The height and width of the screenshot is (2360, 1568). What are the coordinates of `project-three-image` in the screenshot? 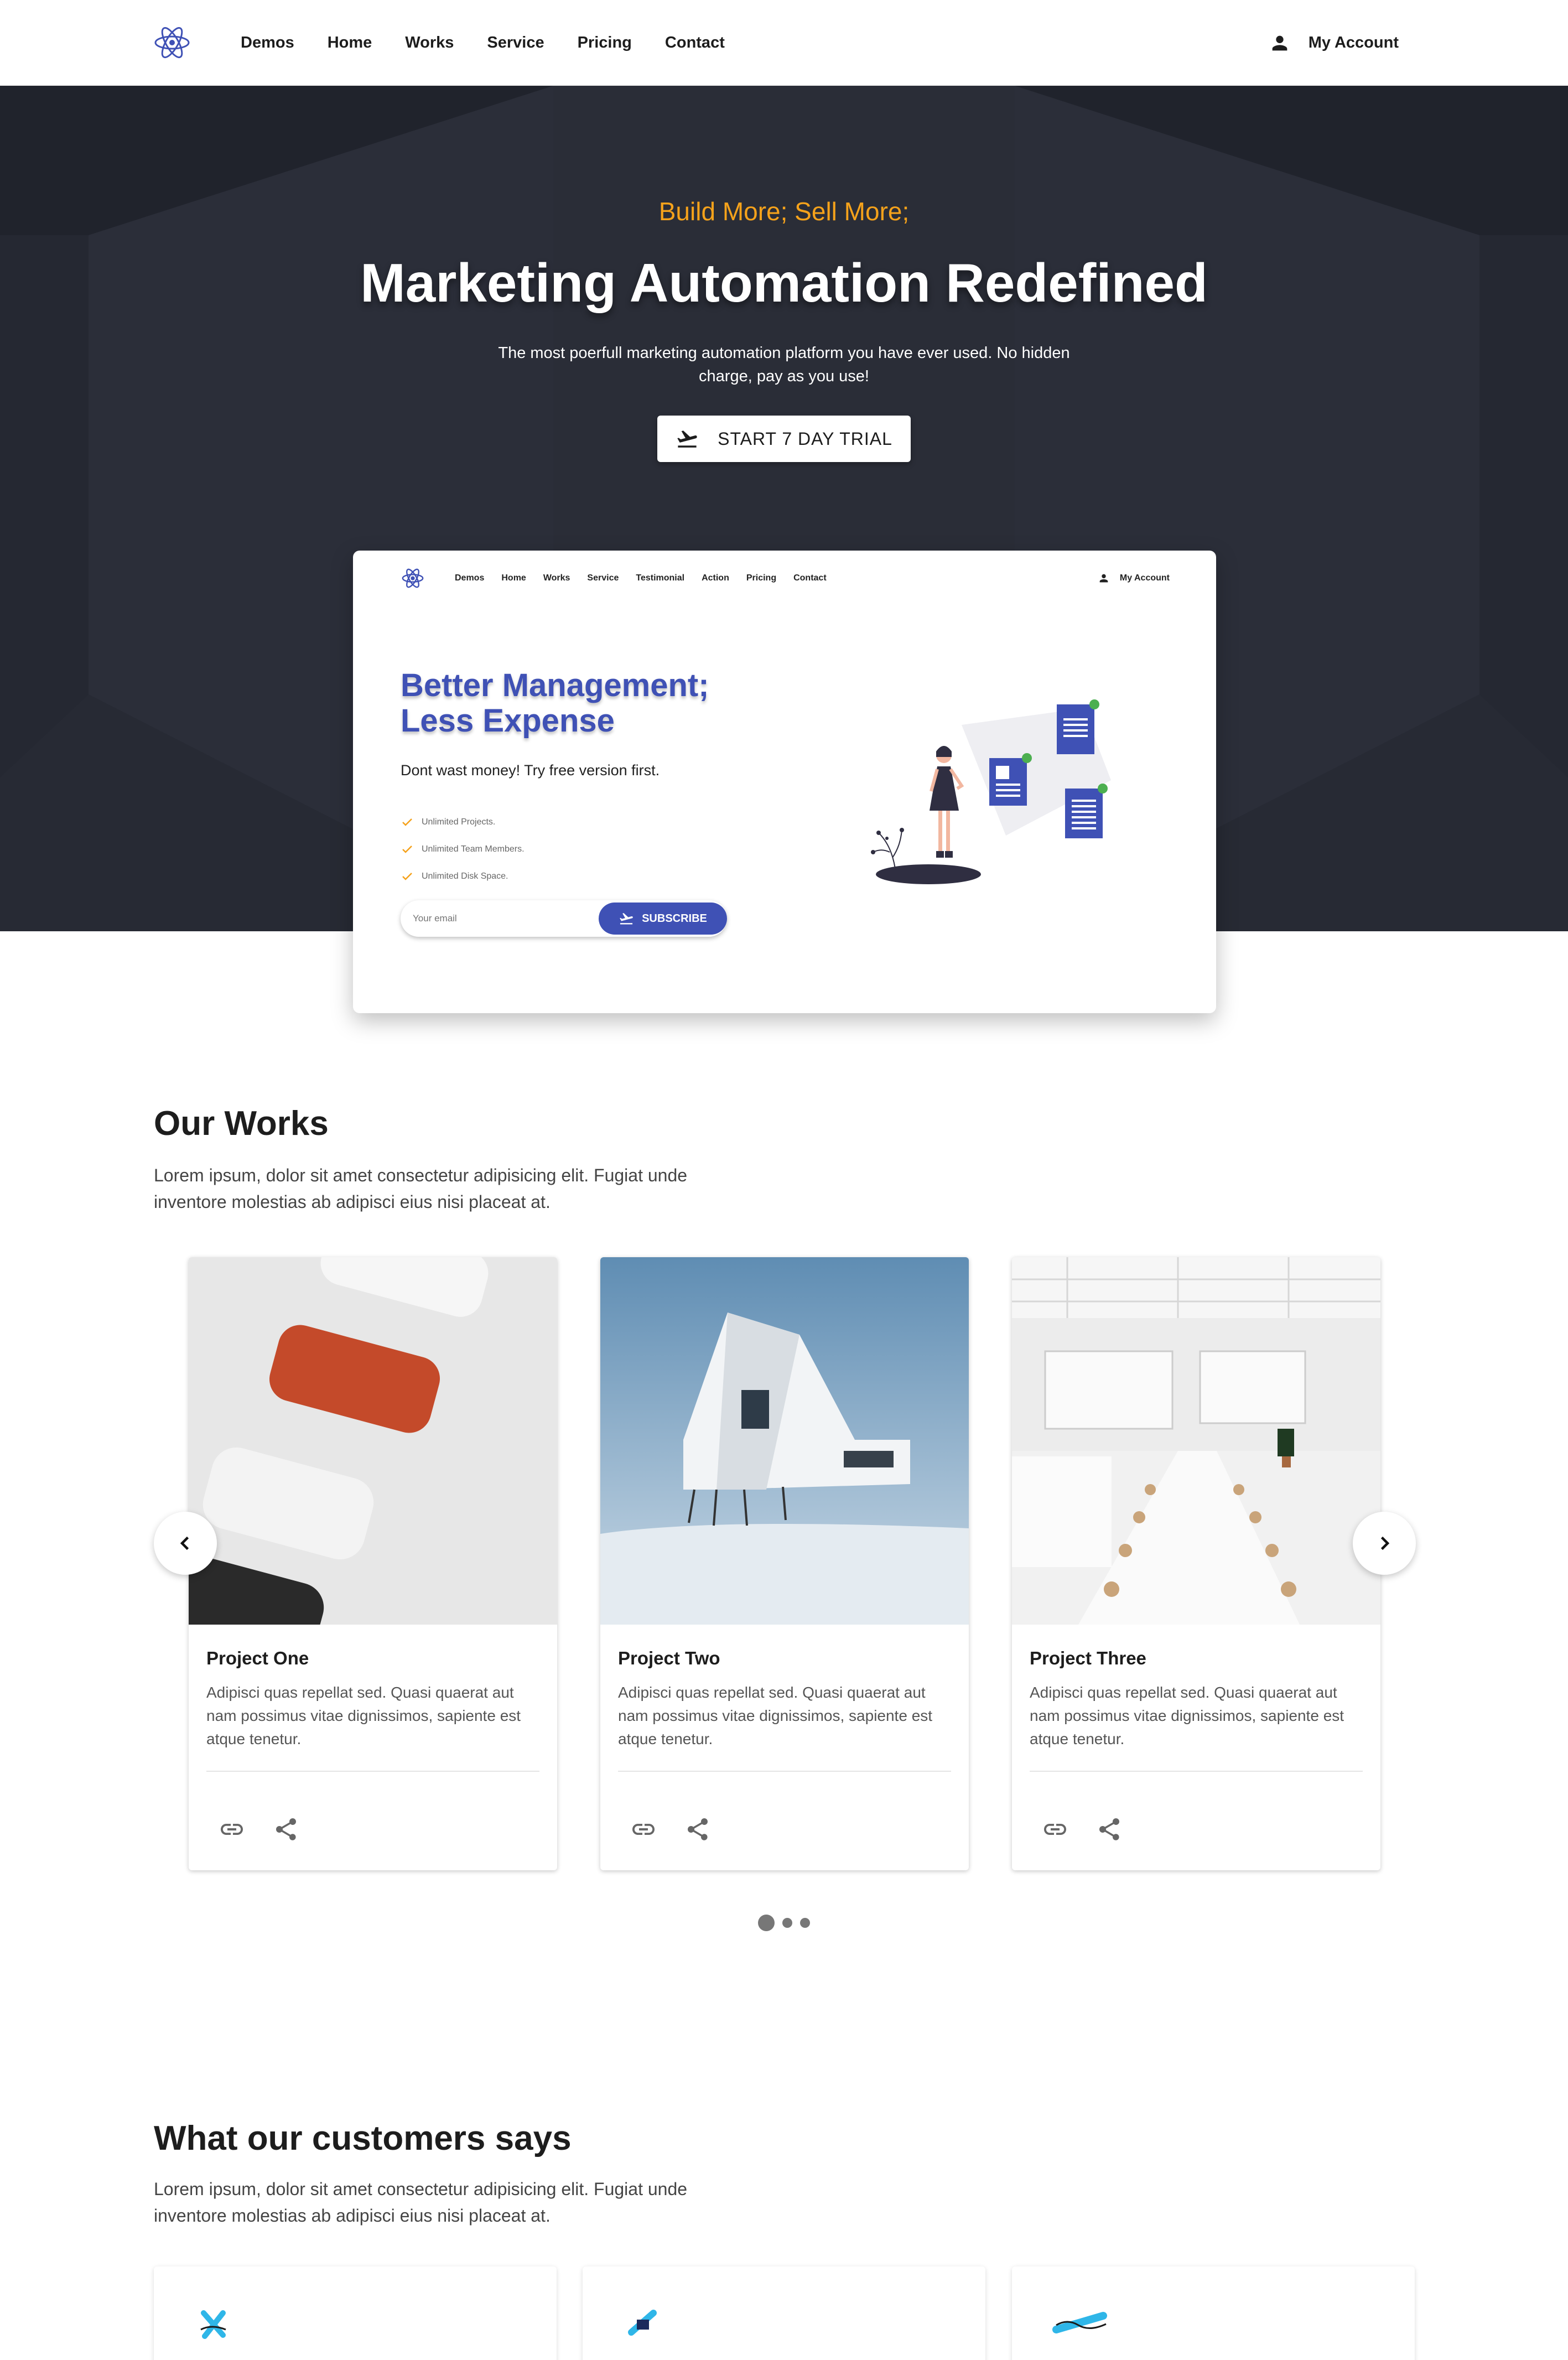 It's located at (1196, 1441).